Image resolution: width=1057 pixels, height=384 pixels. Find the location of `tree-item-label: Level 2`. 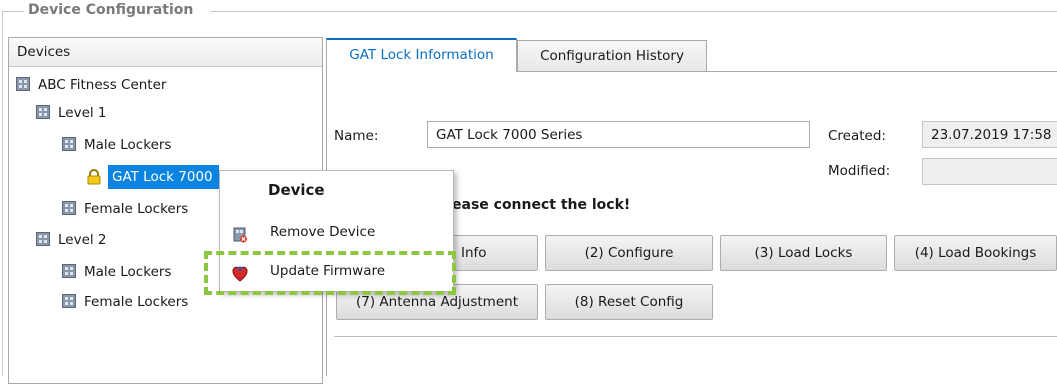

tree-item-label: Level 2 is located at coordinates (82, 240).